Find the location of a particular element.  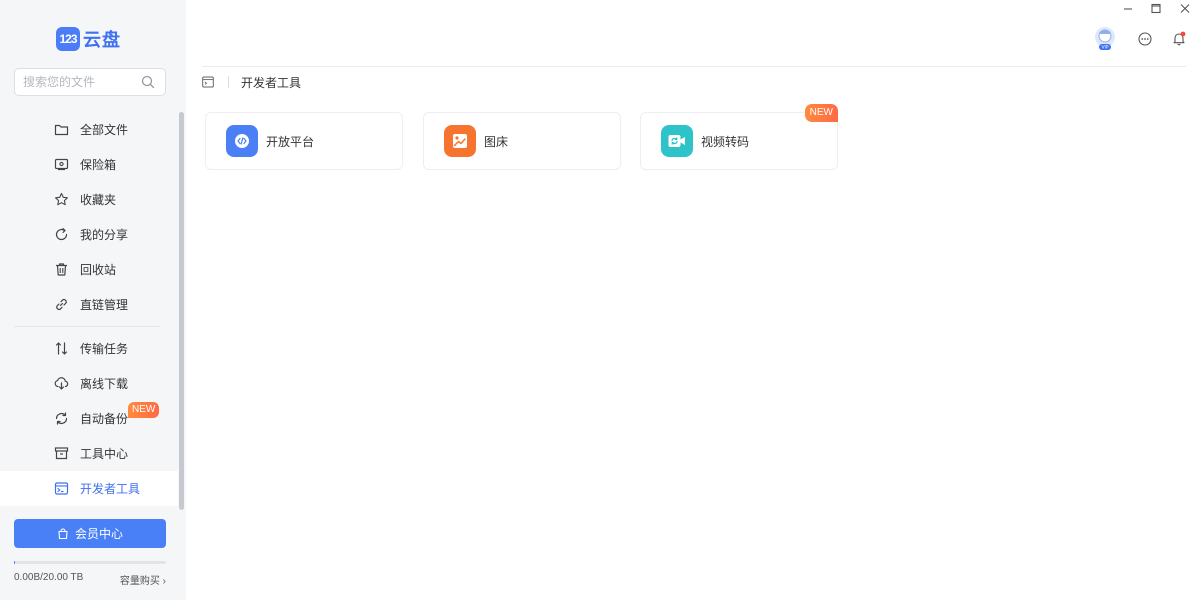

app-logo: 123 云盘 is located at coordinates (88, 39).